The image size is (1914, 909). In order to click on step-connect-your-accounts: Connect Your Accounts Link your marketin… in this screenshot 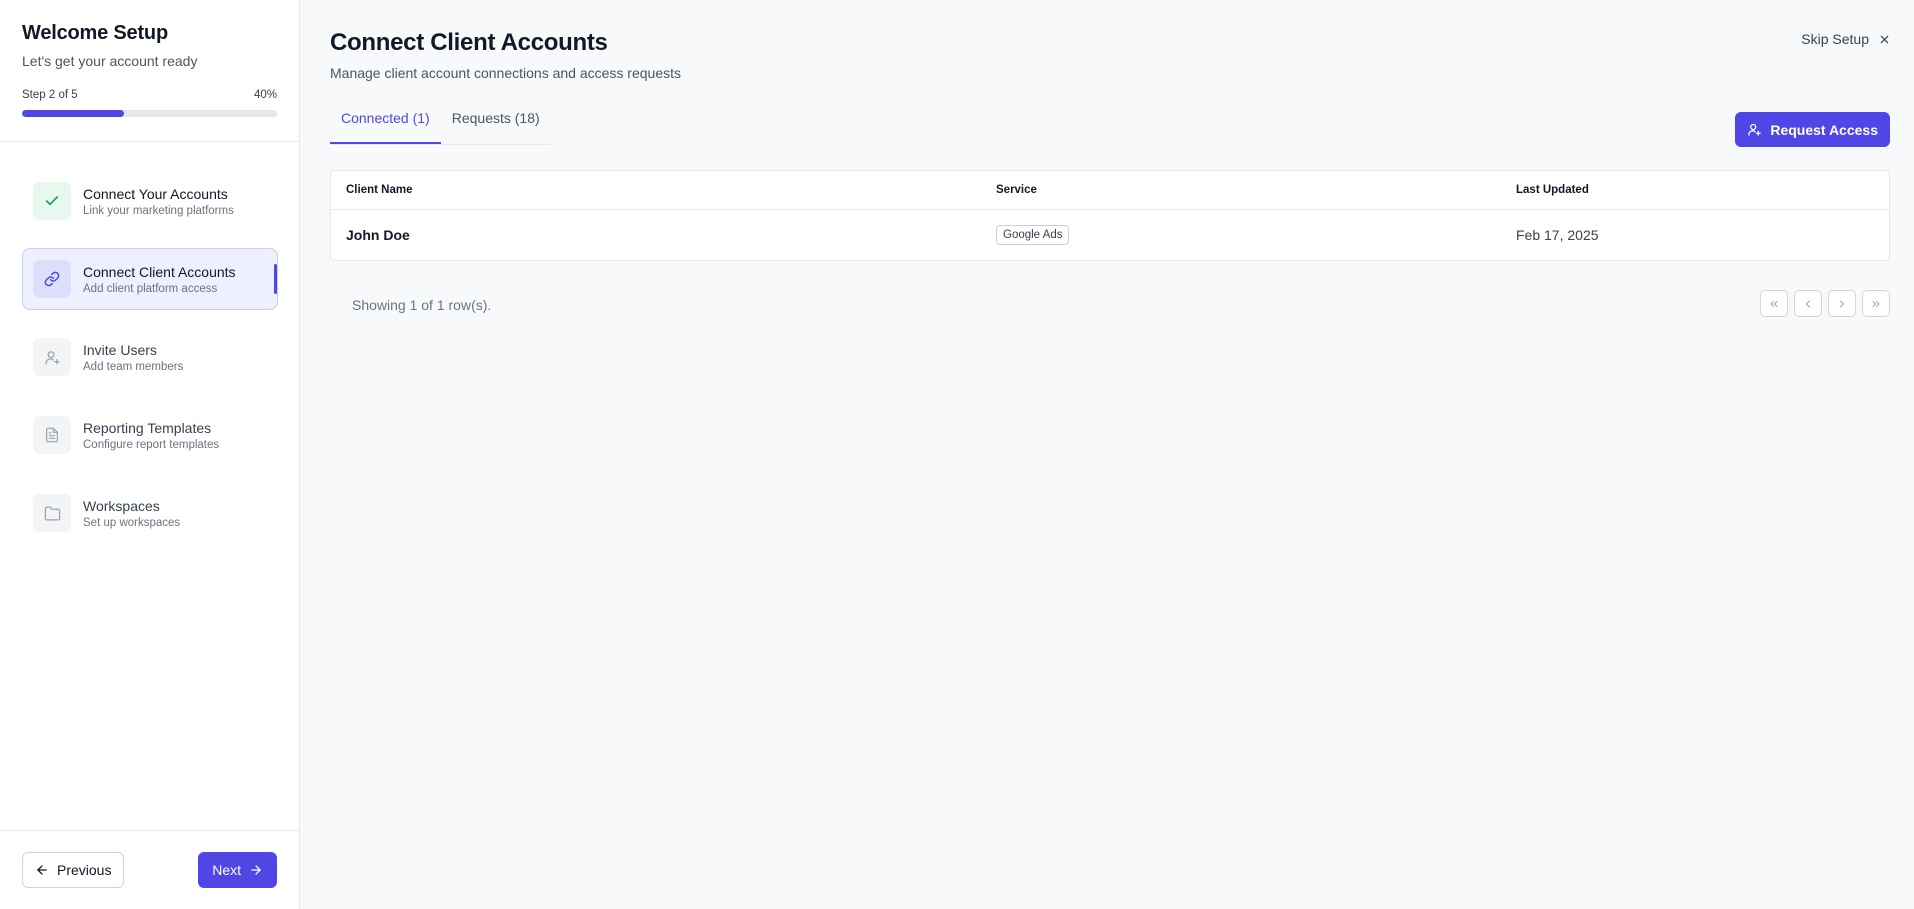, I will do `click(150, 201)`.